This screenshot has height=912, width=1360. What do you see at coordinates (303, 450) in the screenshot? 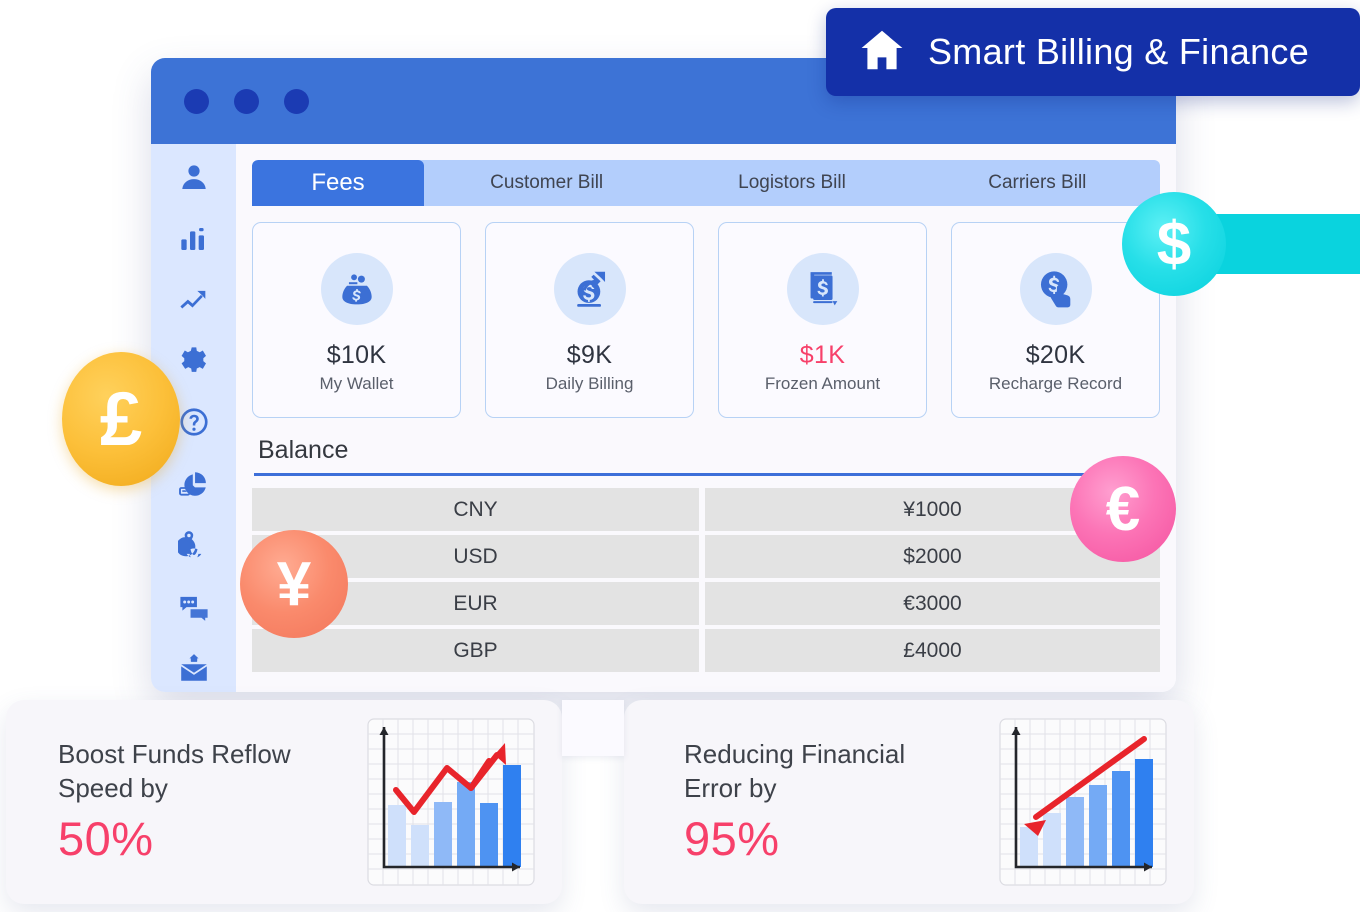
I see `balance-title: Balance` at bounding box center [303, 450].